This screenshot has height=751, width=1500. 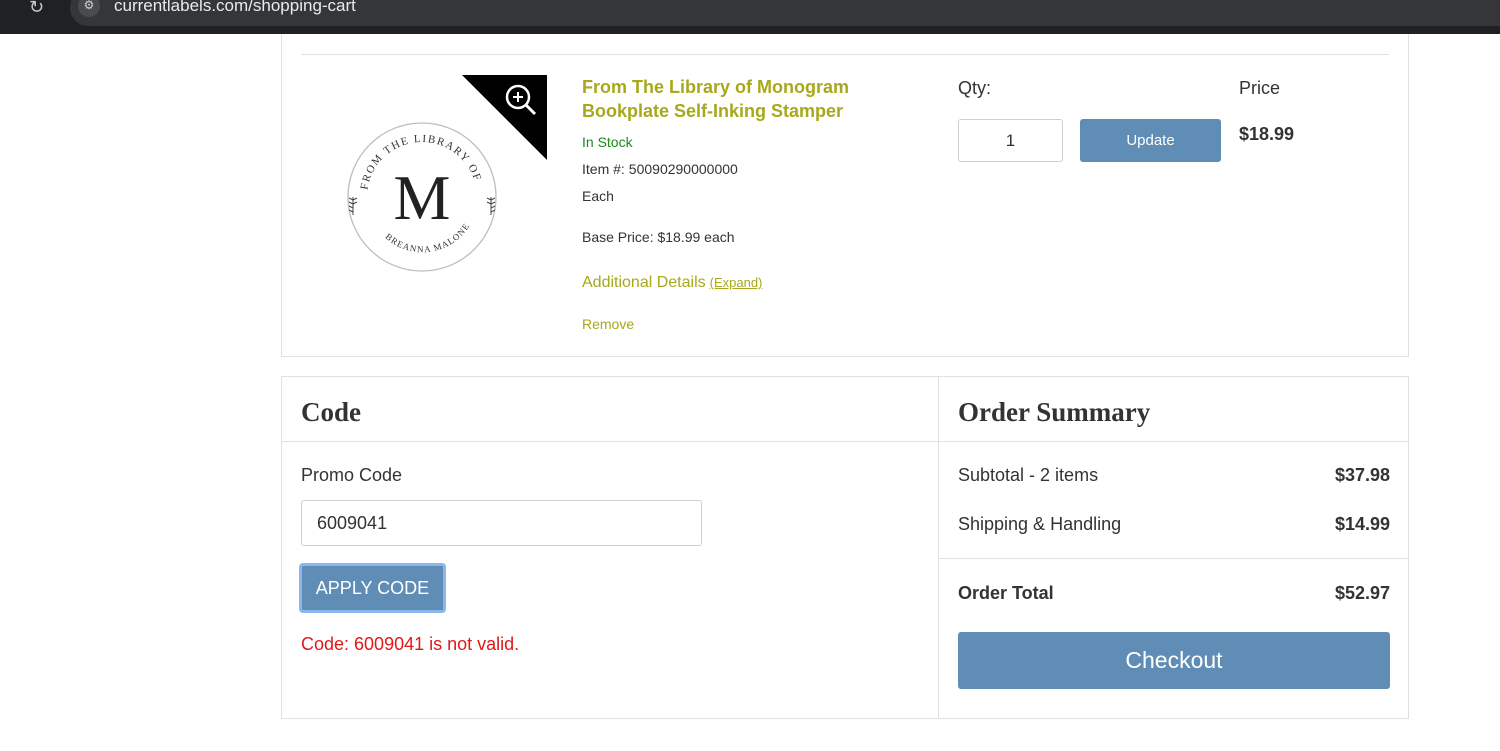 What do you see at coordinates (644, 282) in the screenshot?
I see `additional-details-label: Additional Details` at bounding box center [644, 282].